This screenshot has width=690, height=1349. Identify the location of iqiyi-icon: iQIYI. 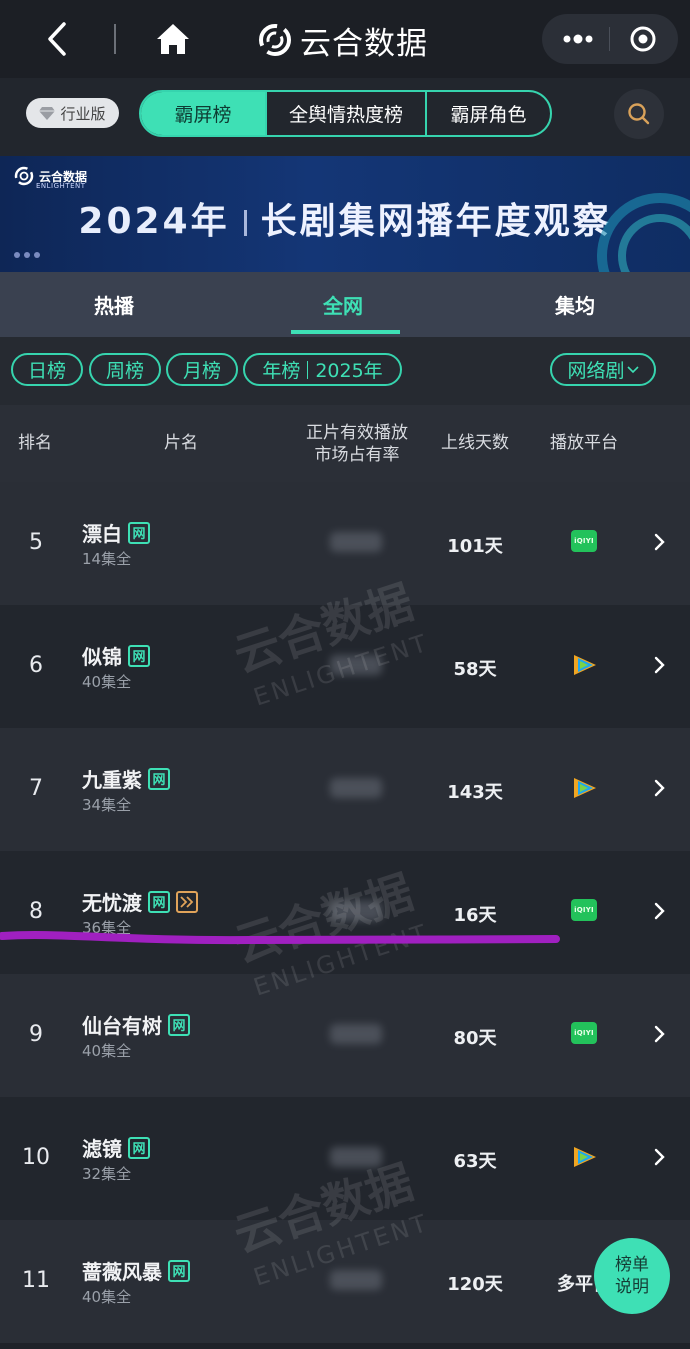
(584, 1033).